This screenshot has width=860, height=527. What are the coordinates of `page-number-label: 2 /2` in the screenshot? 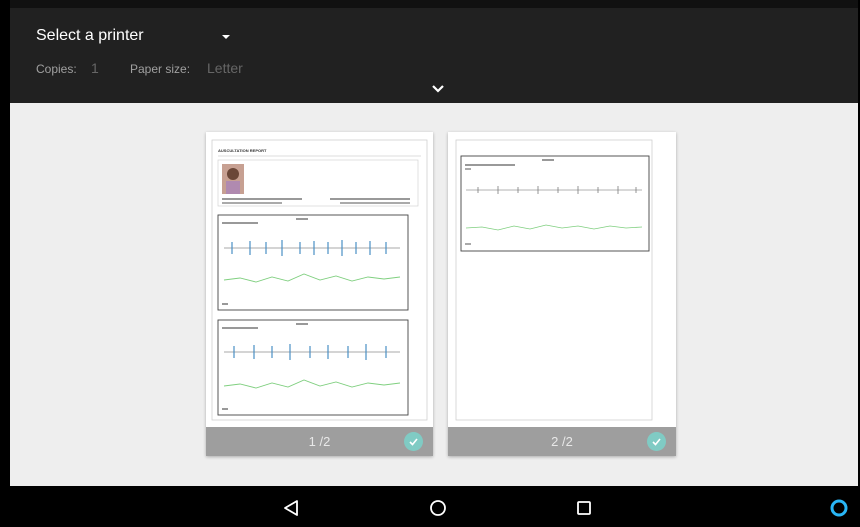 It's located at (562, 441).